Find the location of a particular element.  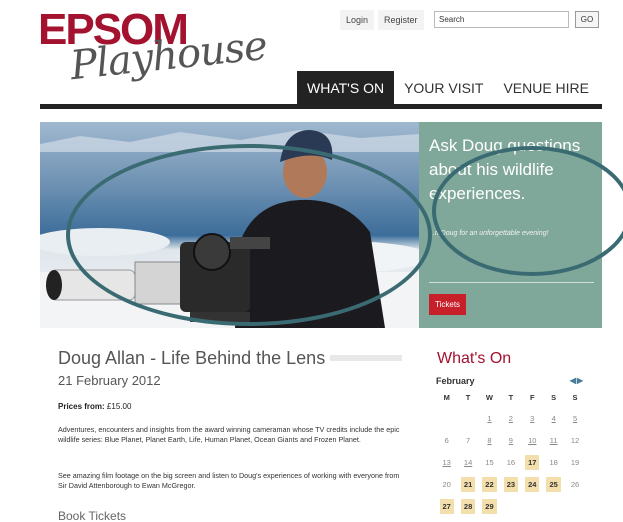

calendar-day-1: 1 is located at coordinates (489, 418).